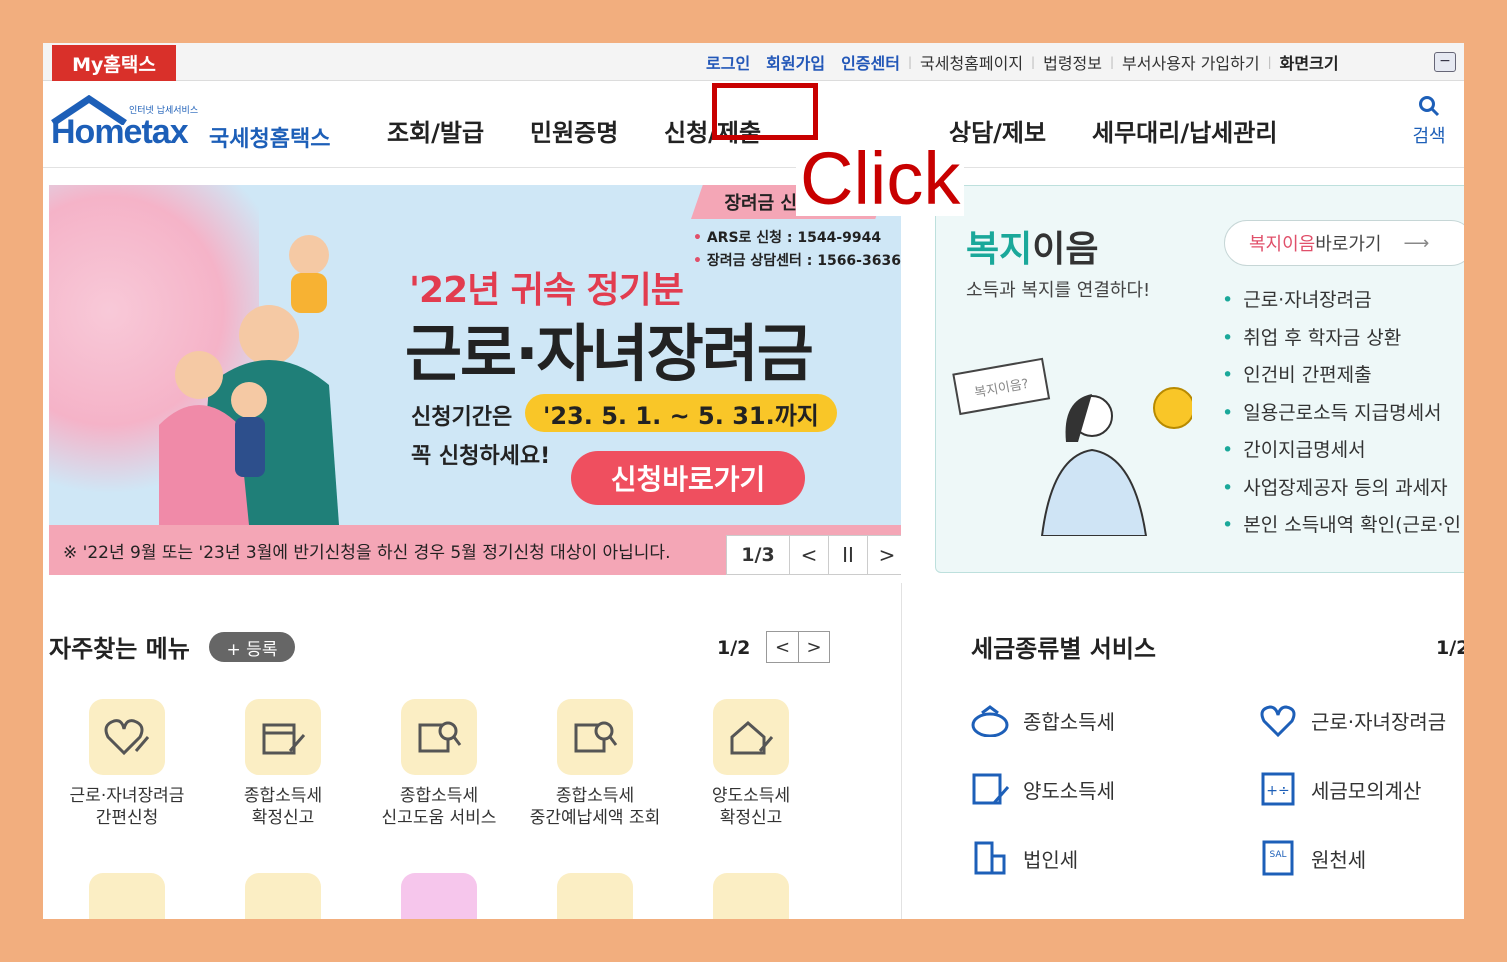 Image resolution: width=1507 pixels, height=962 pixels. I want to click on tax-service-item: 근로·자녀장려금, so click(1351, 720).